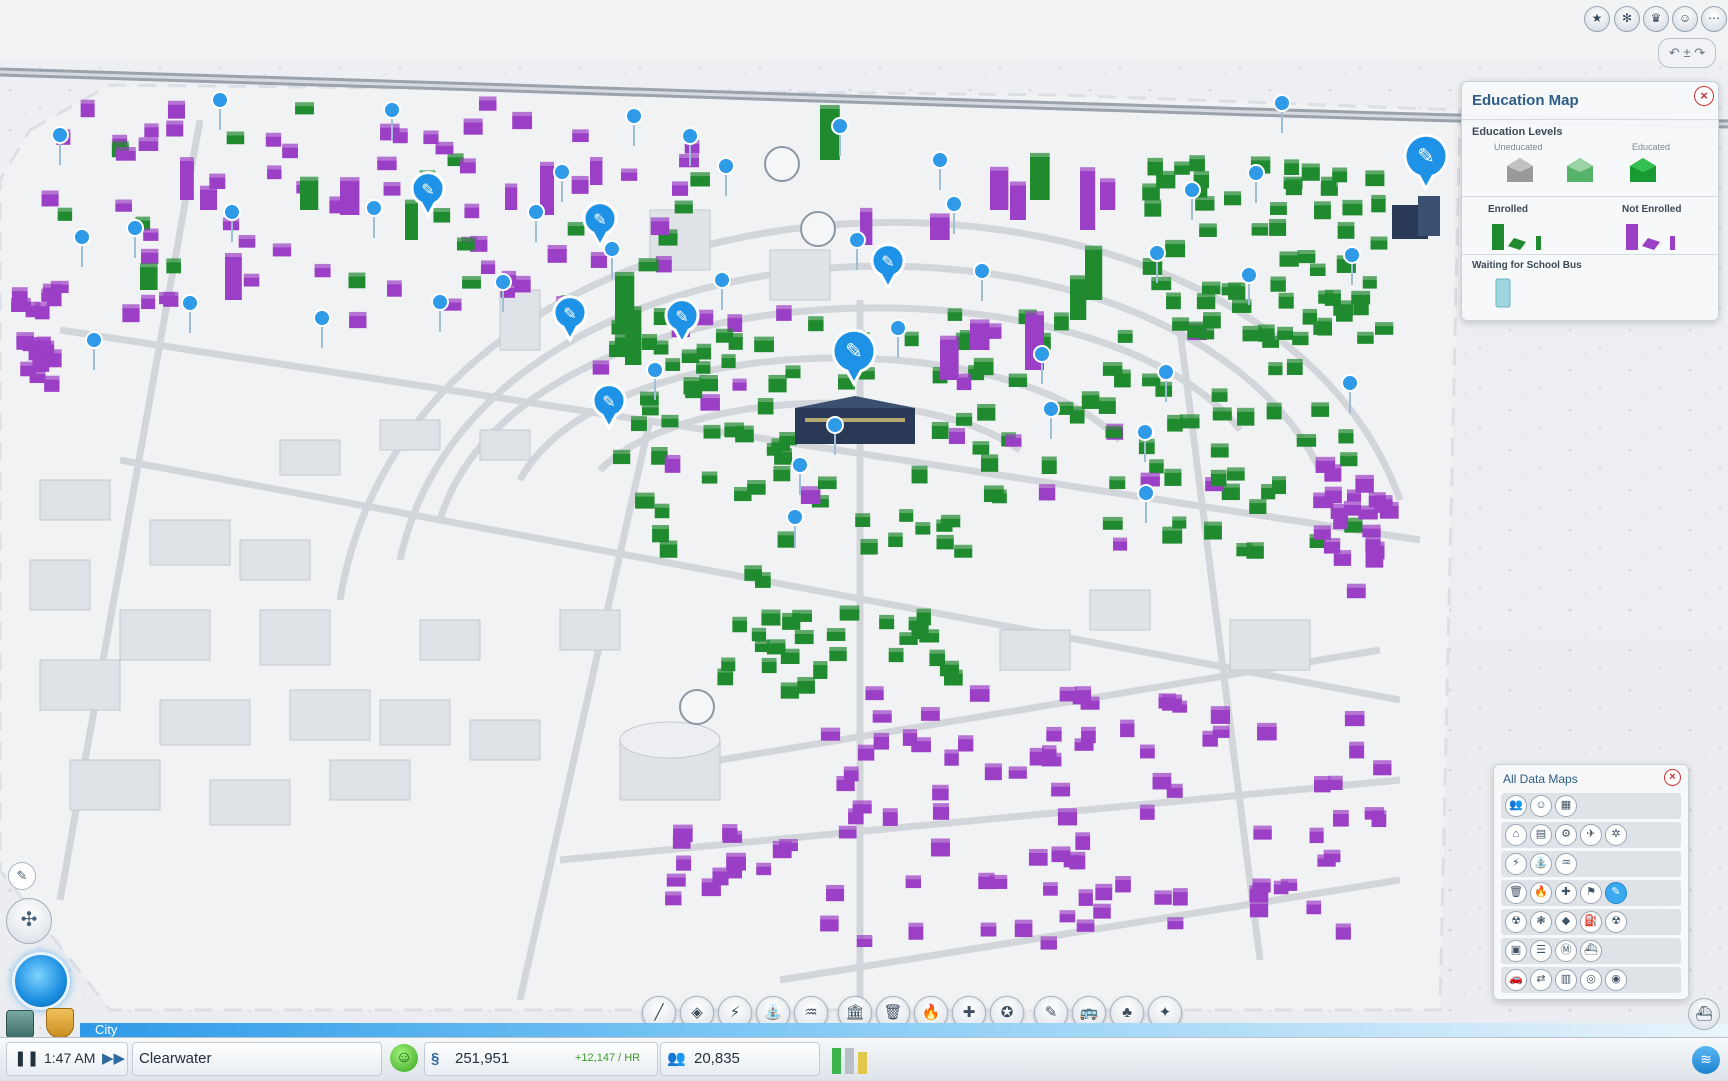 The width and height of the screenshot is (1728, 1081). I want to click on target-icon: ◎, so click(1591, 980).